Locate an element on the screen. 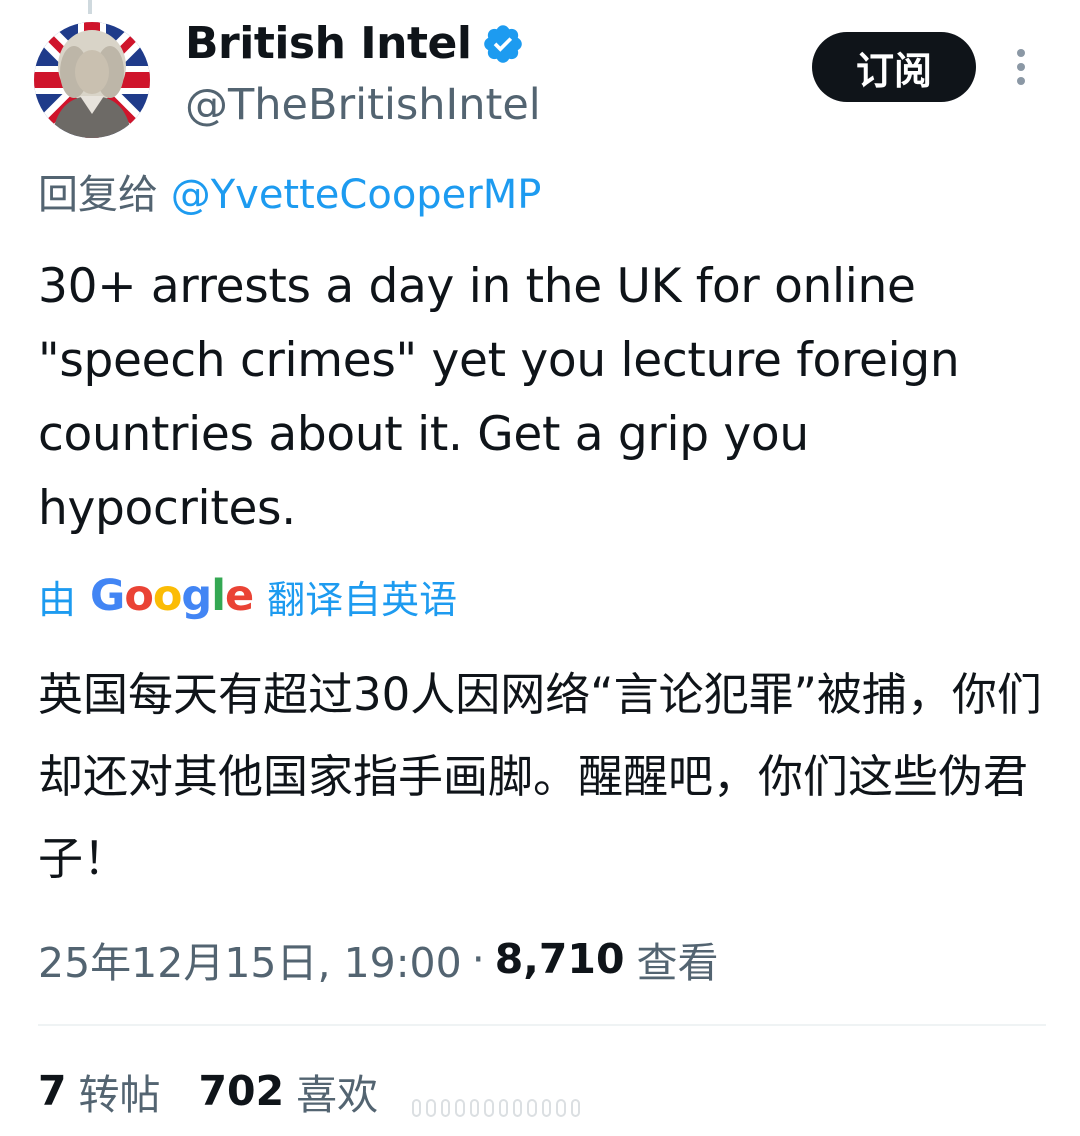 The height and width of the screenshot is (1136, 1080). views-count: 8,710 is located at coordinates (559, 959).